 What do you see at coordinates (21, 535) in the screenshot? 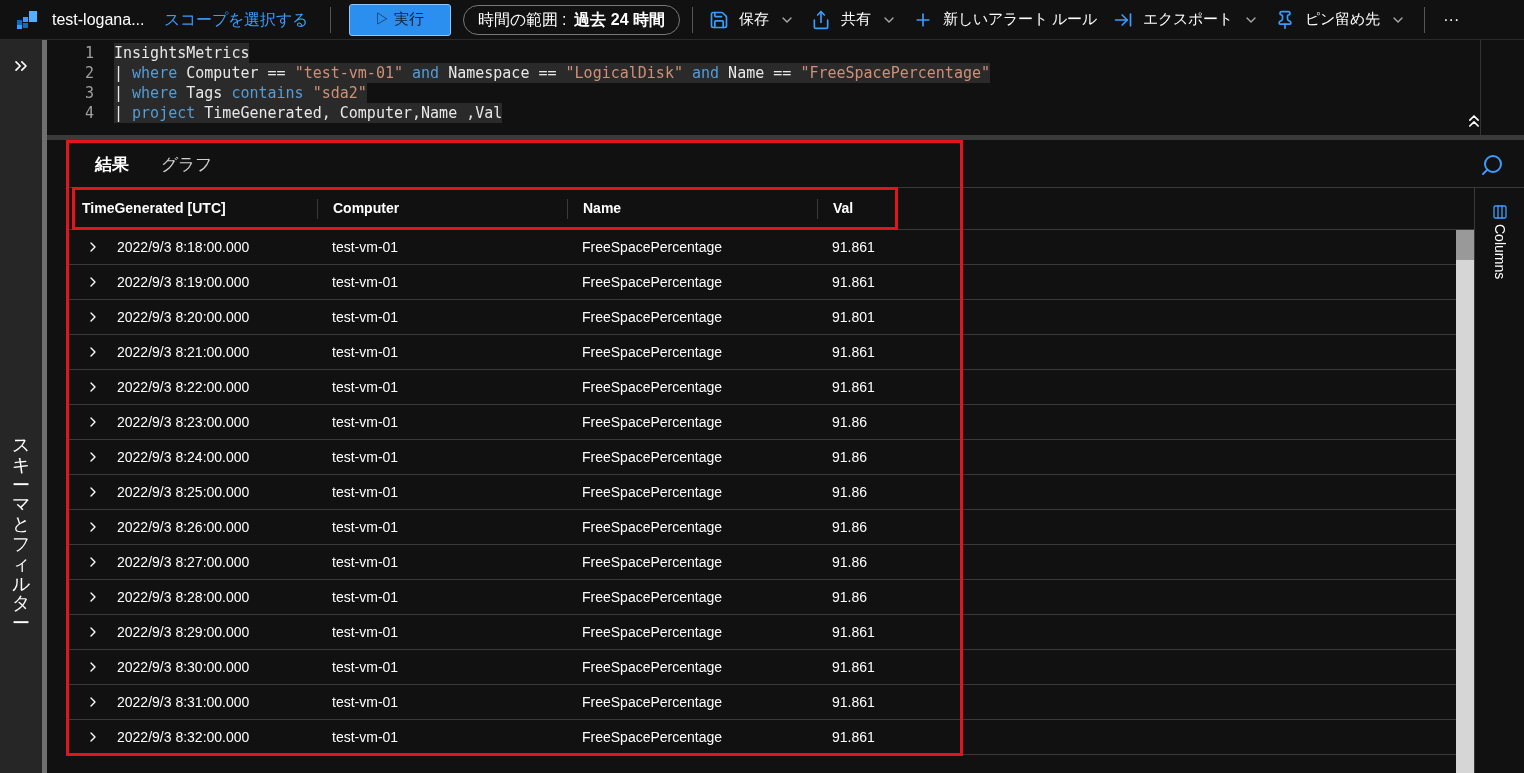
I see `schema-filter-panel-label: スキーマとフィルター` at bounding box center [21, 535].